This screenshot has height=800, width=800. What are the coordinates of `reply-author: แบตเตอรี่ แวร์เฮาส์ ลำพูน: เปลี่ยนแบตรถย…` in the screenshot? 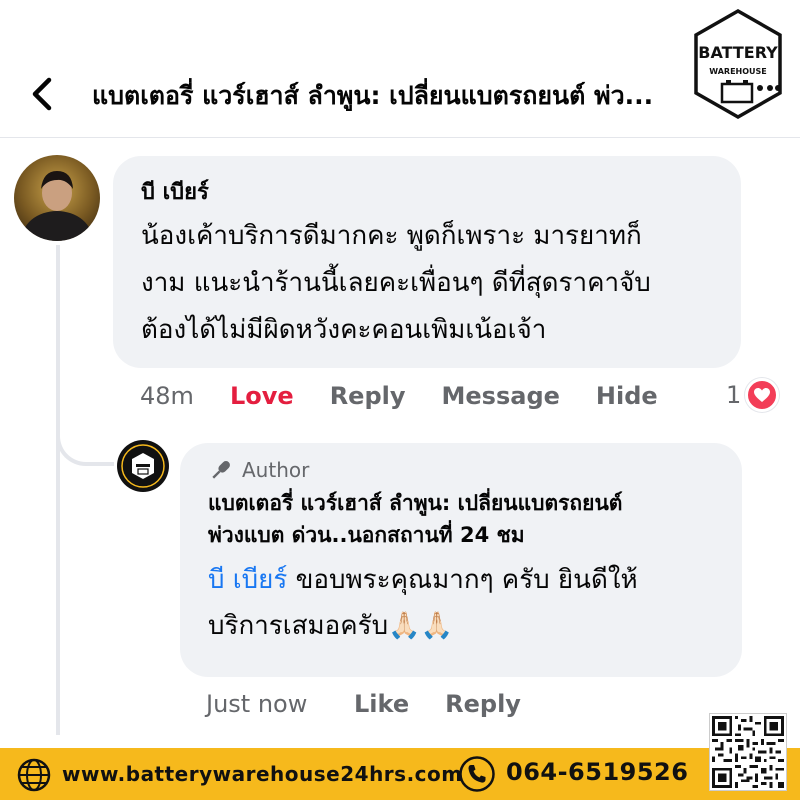 It's located at (461, 519).